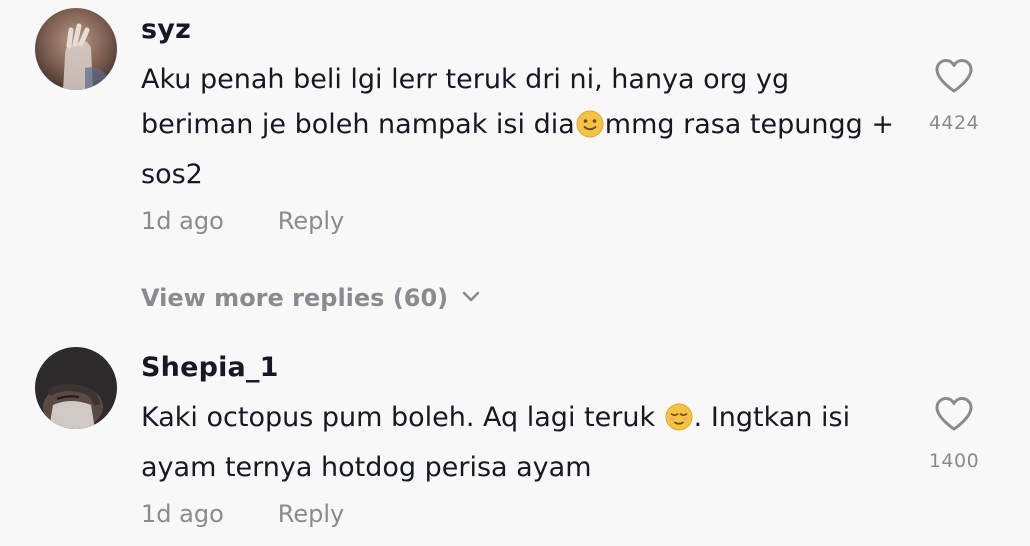 The image size is (1030, 546). What do you see at coordinates (166, 29) in the screenshot?
I see `comment-username: syz` at bounding box center [166, 29].